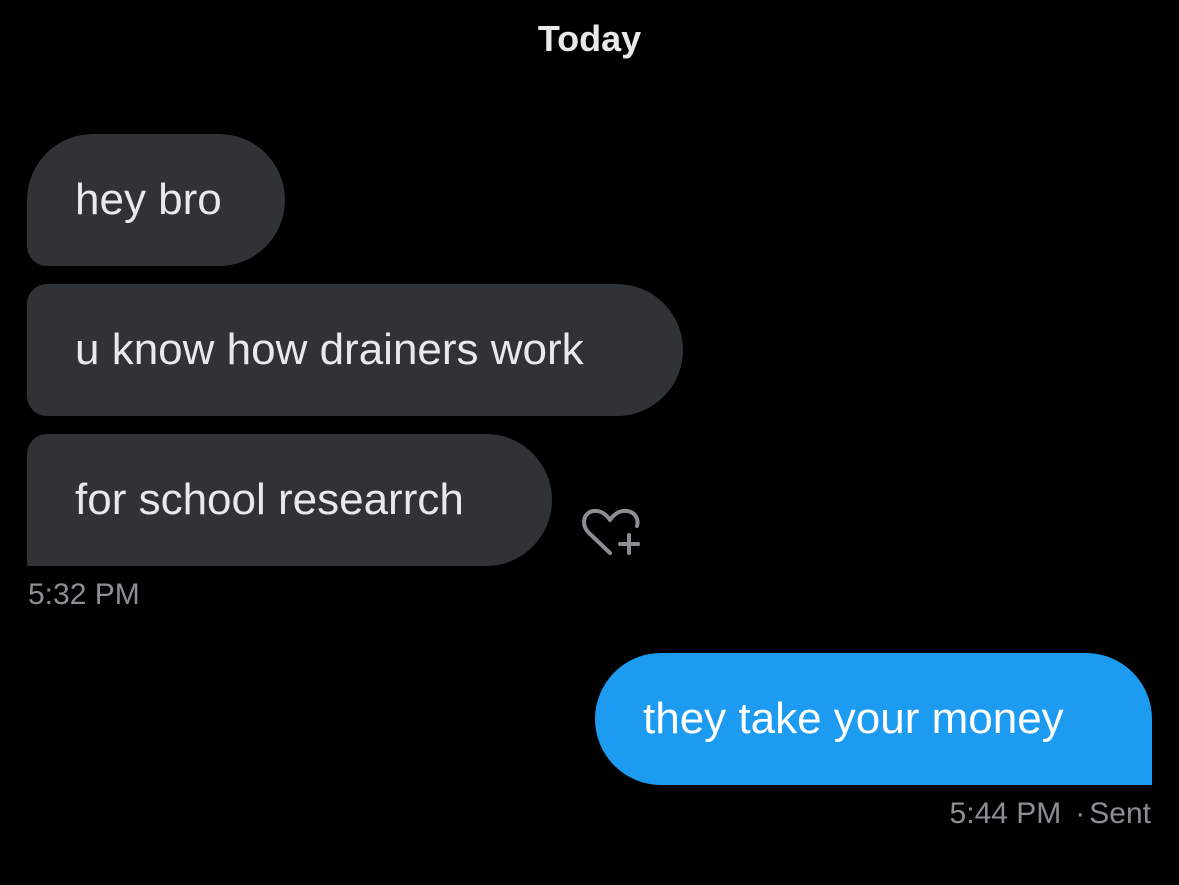 This screenshot has height=885, width=1179. I want to click on incoming-message-bubble: hey bro, so click(156, 200).